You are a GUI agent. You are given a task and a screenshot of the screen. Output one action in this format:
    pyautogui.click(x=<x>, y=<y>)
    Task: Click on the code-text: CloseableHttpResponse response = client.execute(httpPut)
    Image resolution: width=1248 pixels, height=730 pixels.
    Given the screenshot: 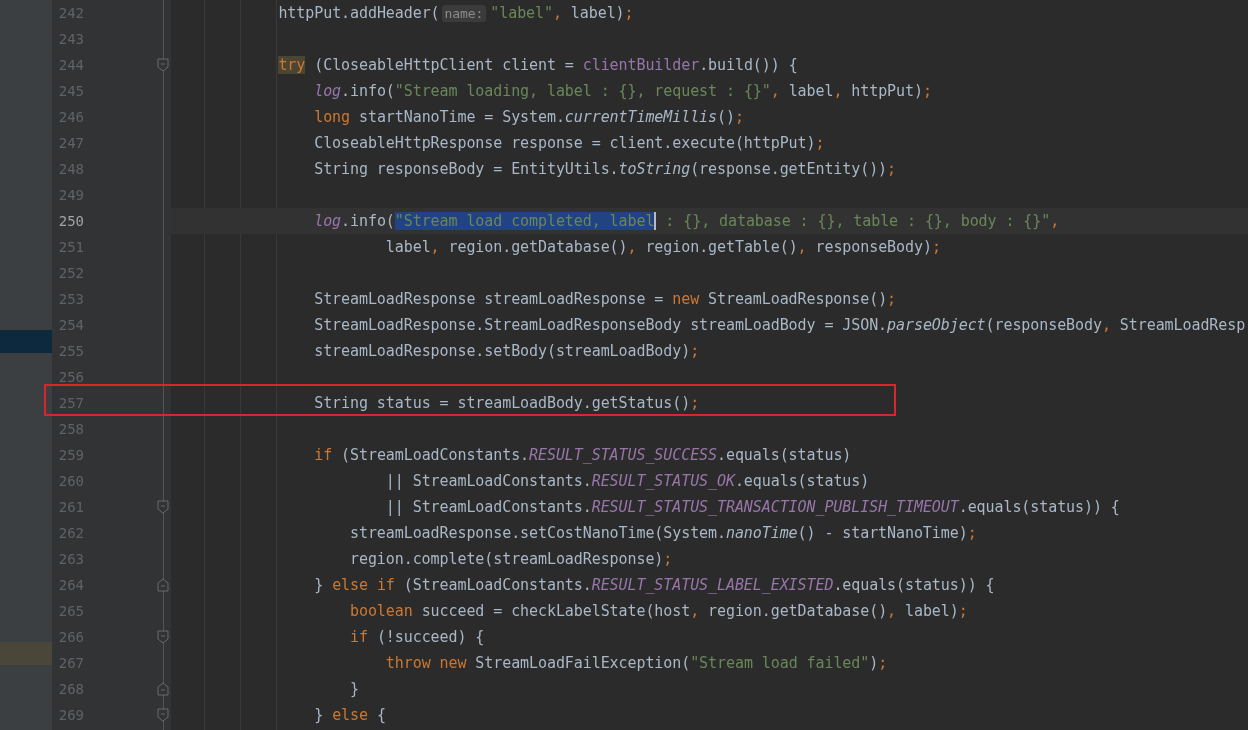 What is the action you would take?
    pyautogui.click(x=565, y=143)
    